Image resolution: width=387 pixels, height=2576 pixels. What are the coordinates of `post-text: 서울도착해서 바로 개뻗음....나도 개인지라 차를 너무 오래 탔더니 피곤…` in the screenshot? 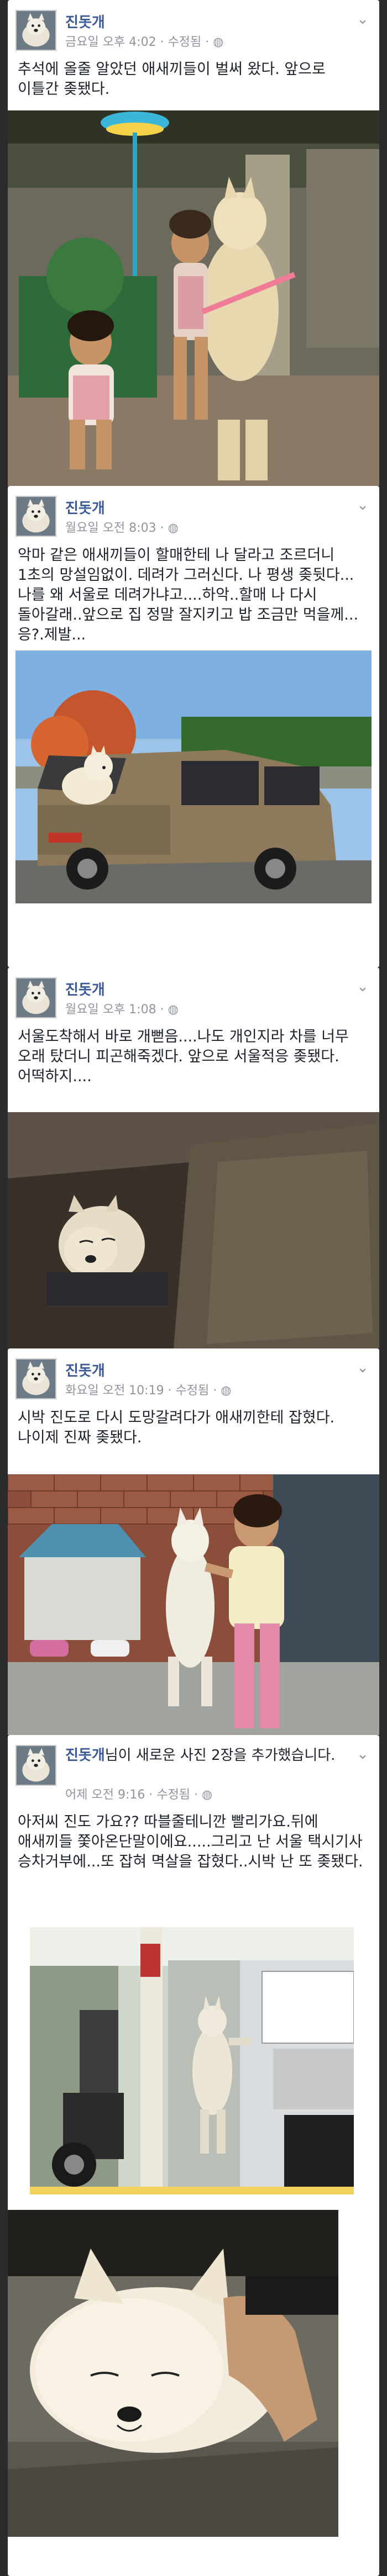 It's located at (183, 1056).